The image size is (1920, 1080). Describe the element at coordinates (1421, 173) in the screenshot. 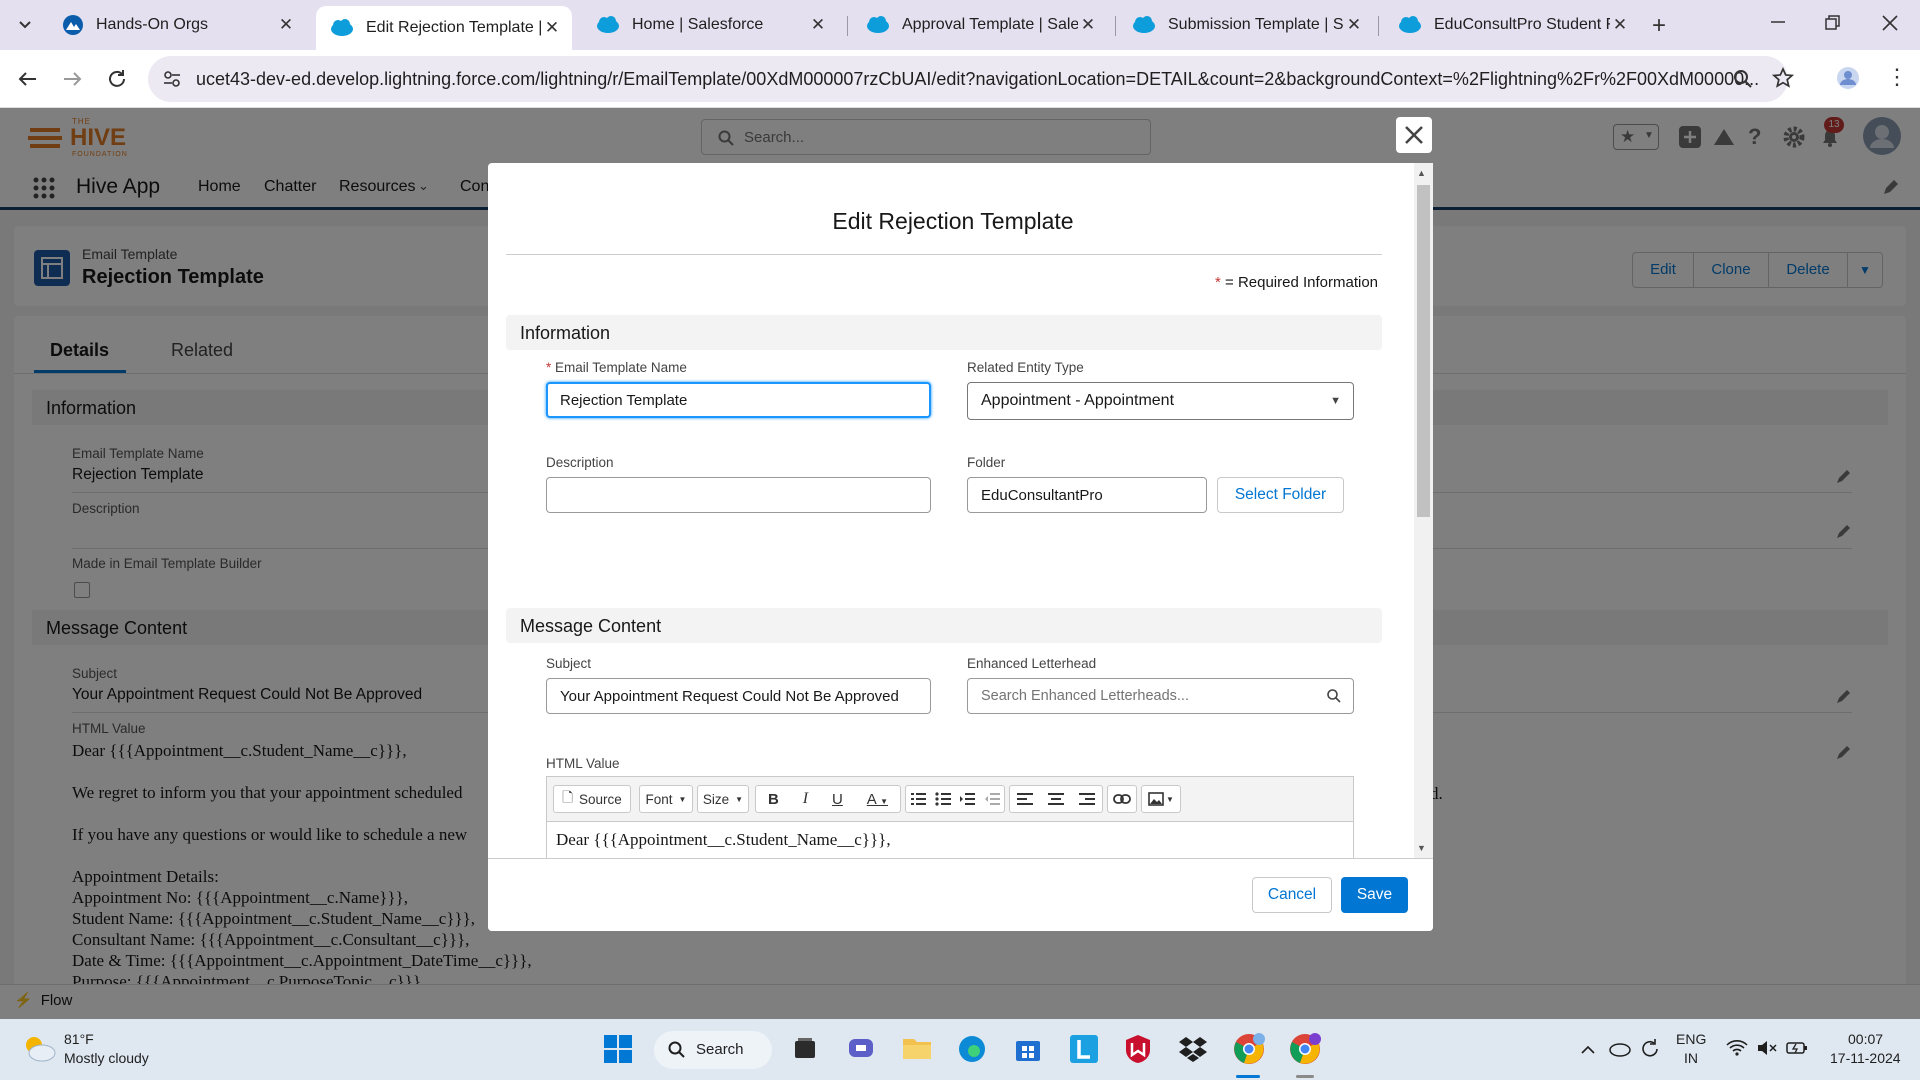

I see `scroll-up-icon: ▲` at that location.